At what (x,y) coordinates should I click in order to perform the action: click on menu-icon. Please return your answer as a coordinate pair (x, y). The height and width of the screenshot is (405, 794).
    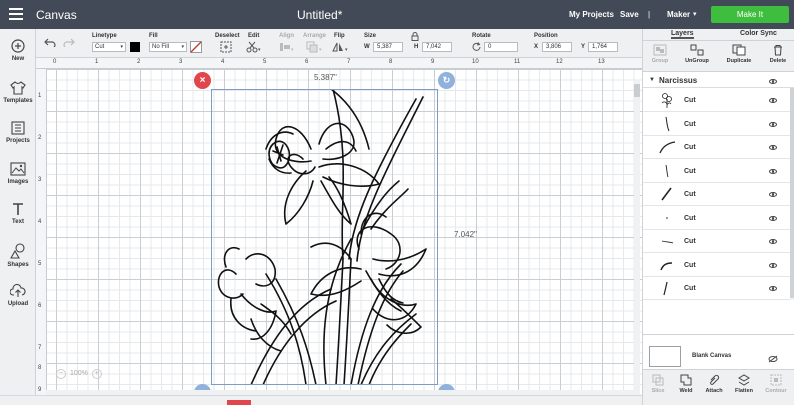
    Looking at the image, I should click on (16, 14).